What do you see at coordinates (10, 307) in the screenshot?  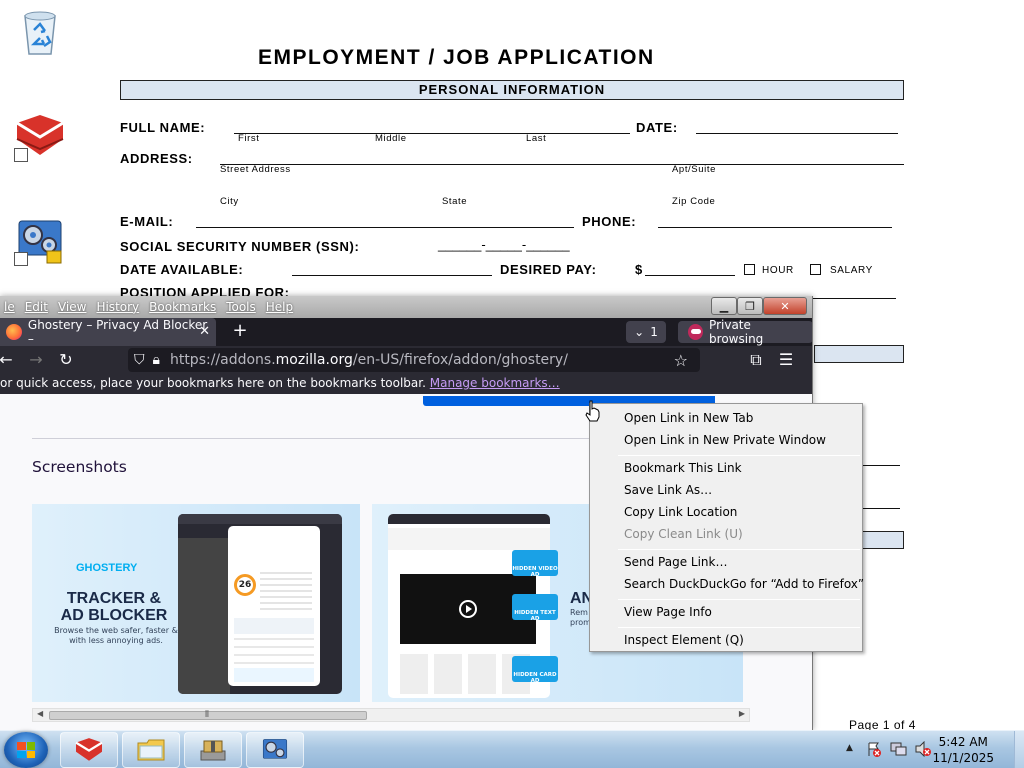 I see `menu-file: le` at bounding box center [10, 307].